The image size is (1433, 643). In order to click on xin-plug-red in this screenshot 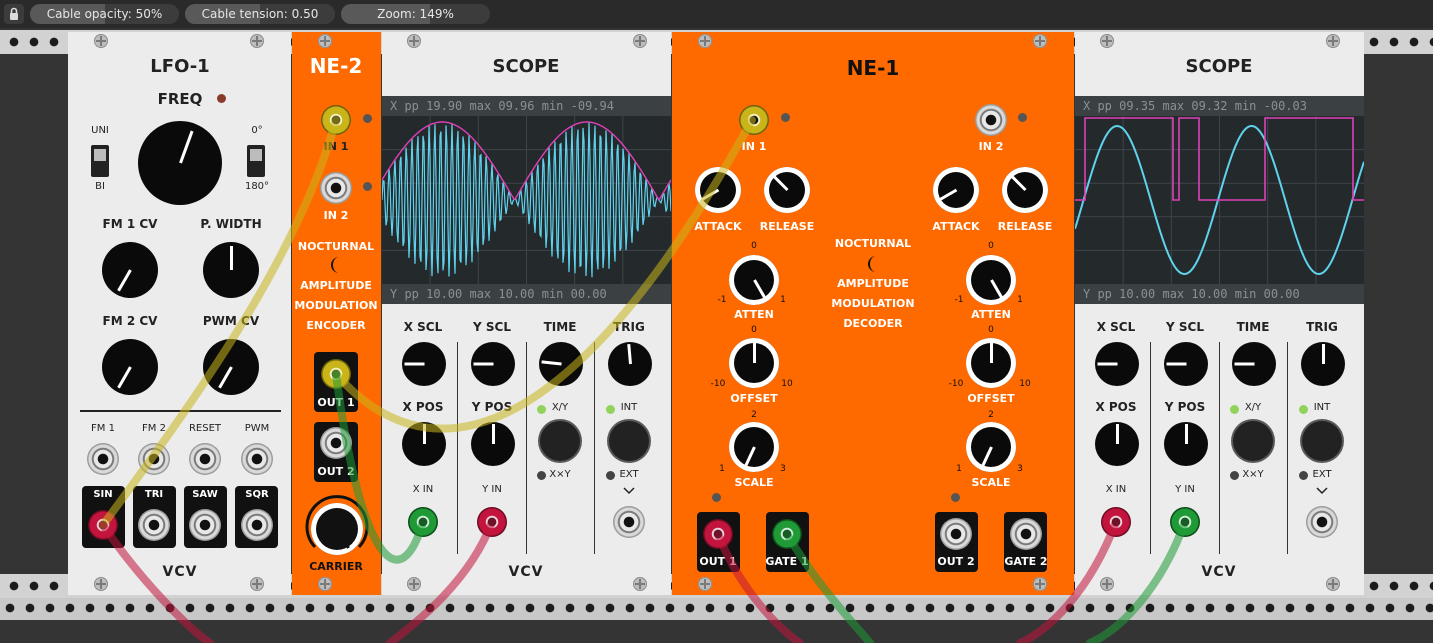, I will do `click(1116, 522)`.